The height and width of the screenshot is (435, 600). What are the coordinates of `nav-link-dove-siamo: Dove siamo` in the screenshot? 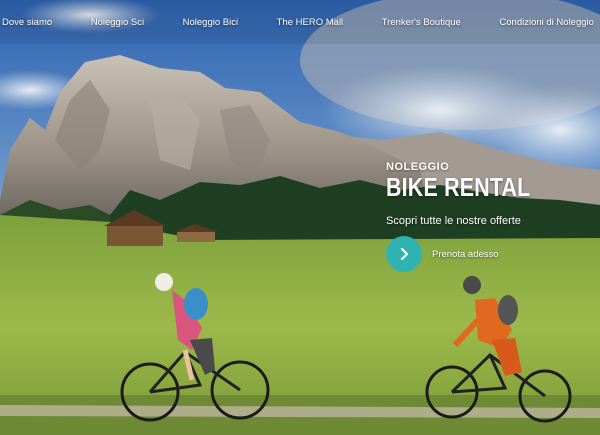 It's located at (27, 22).